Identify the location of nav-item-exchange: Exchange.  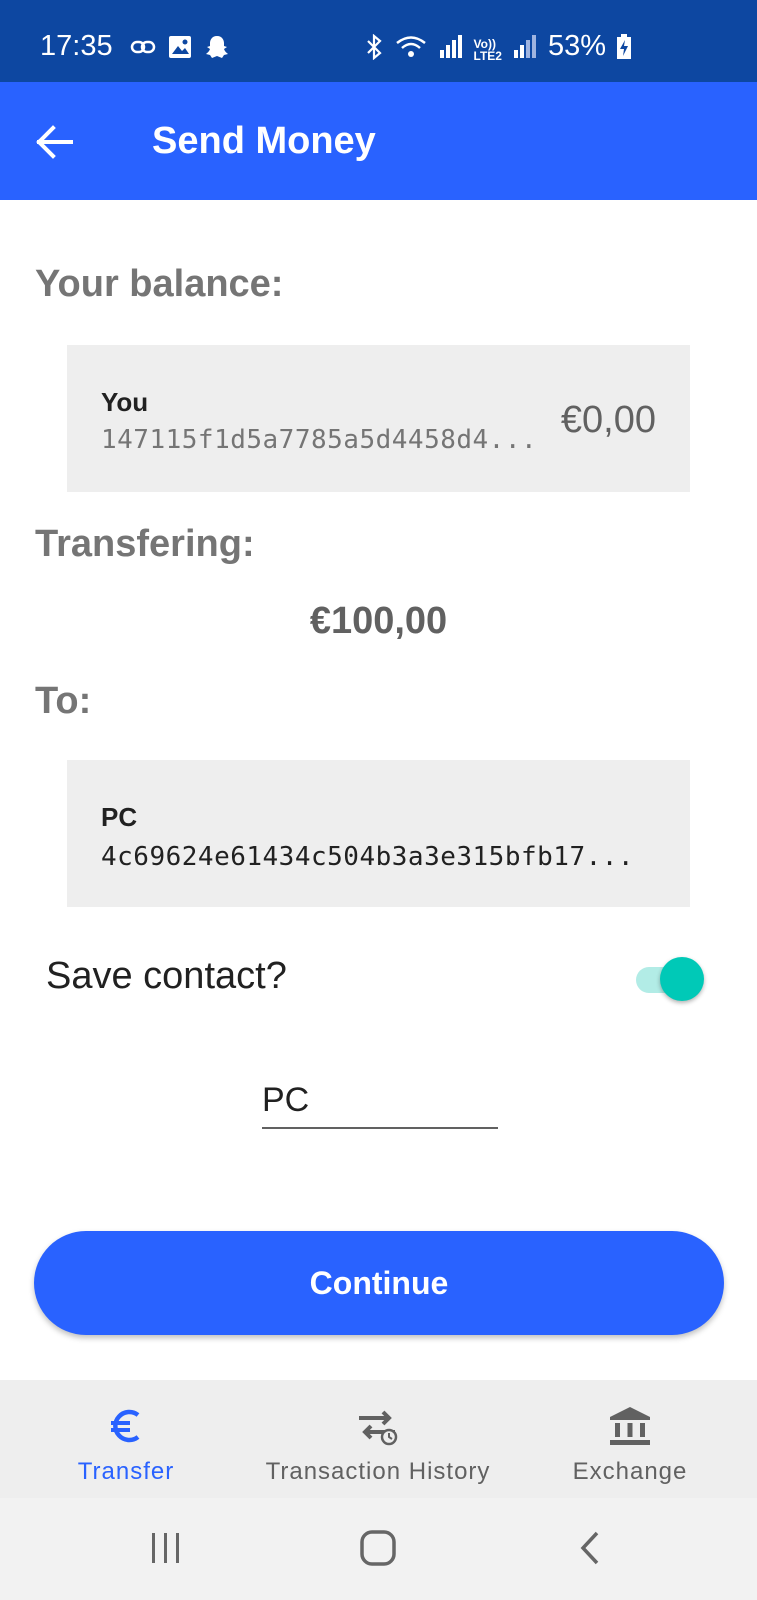
(630, 1439).